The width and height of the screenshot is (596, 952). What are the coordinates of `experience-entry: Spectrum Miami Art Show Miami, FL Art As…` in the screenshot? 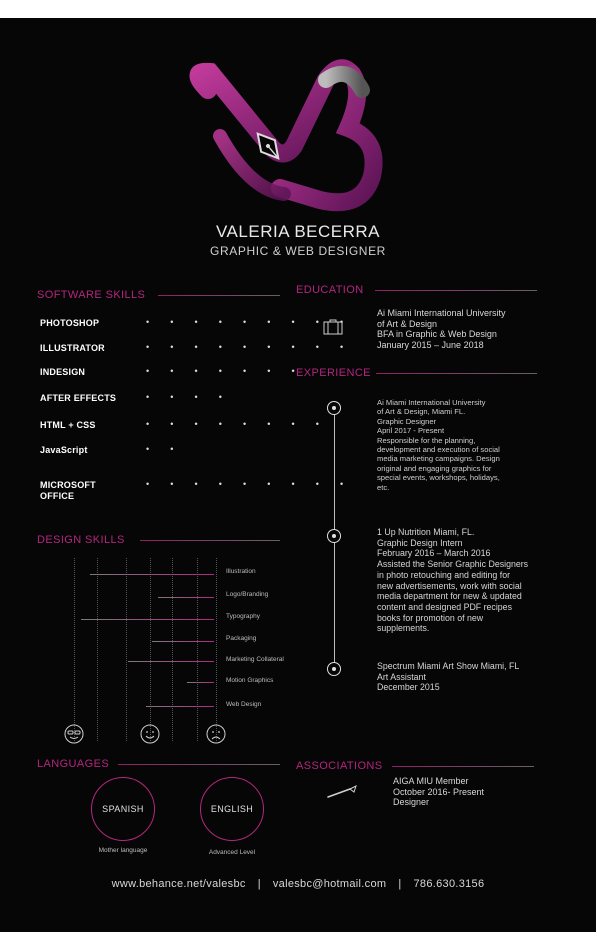 It's located at (448, 677).